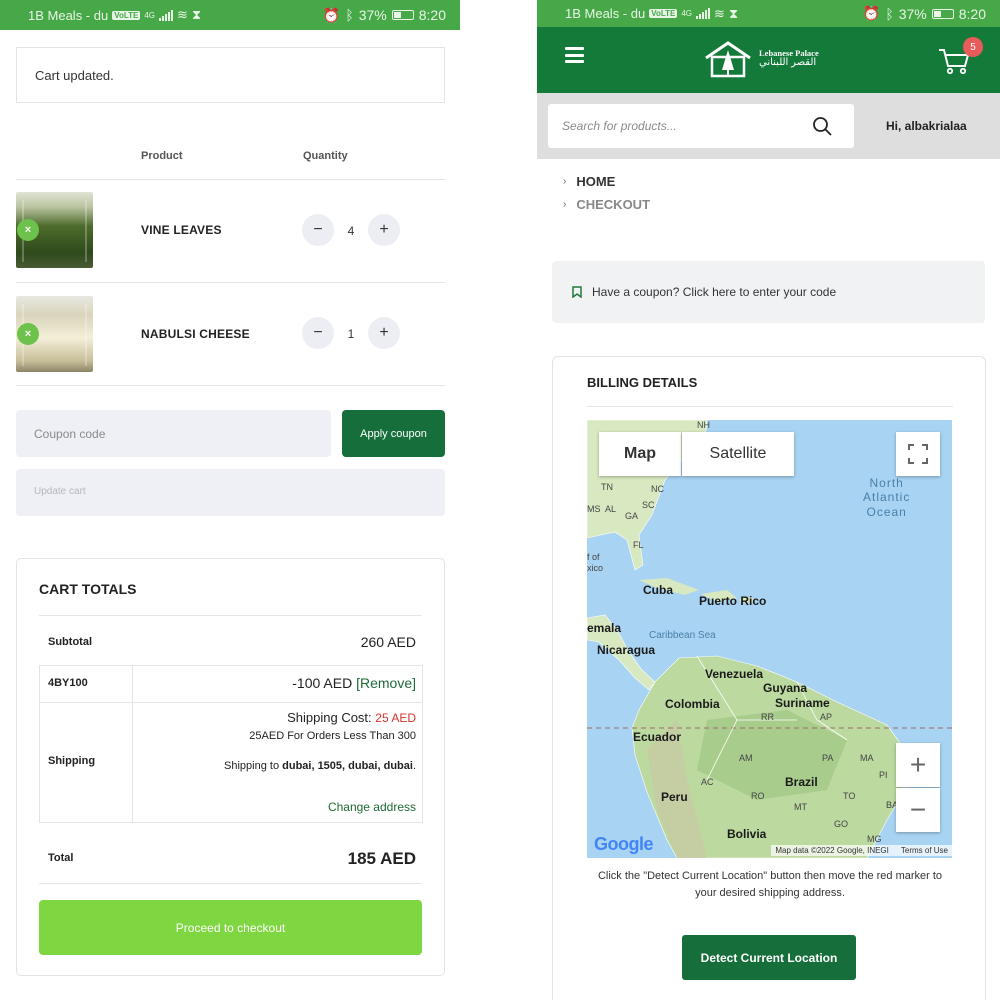  Describe the element at coordinates (728, 59) in the screenshot. I see `house-logo-icon` at that location.